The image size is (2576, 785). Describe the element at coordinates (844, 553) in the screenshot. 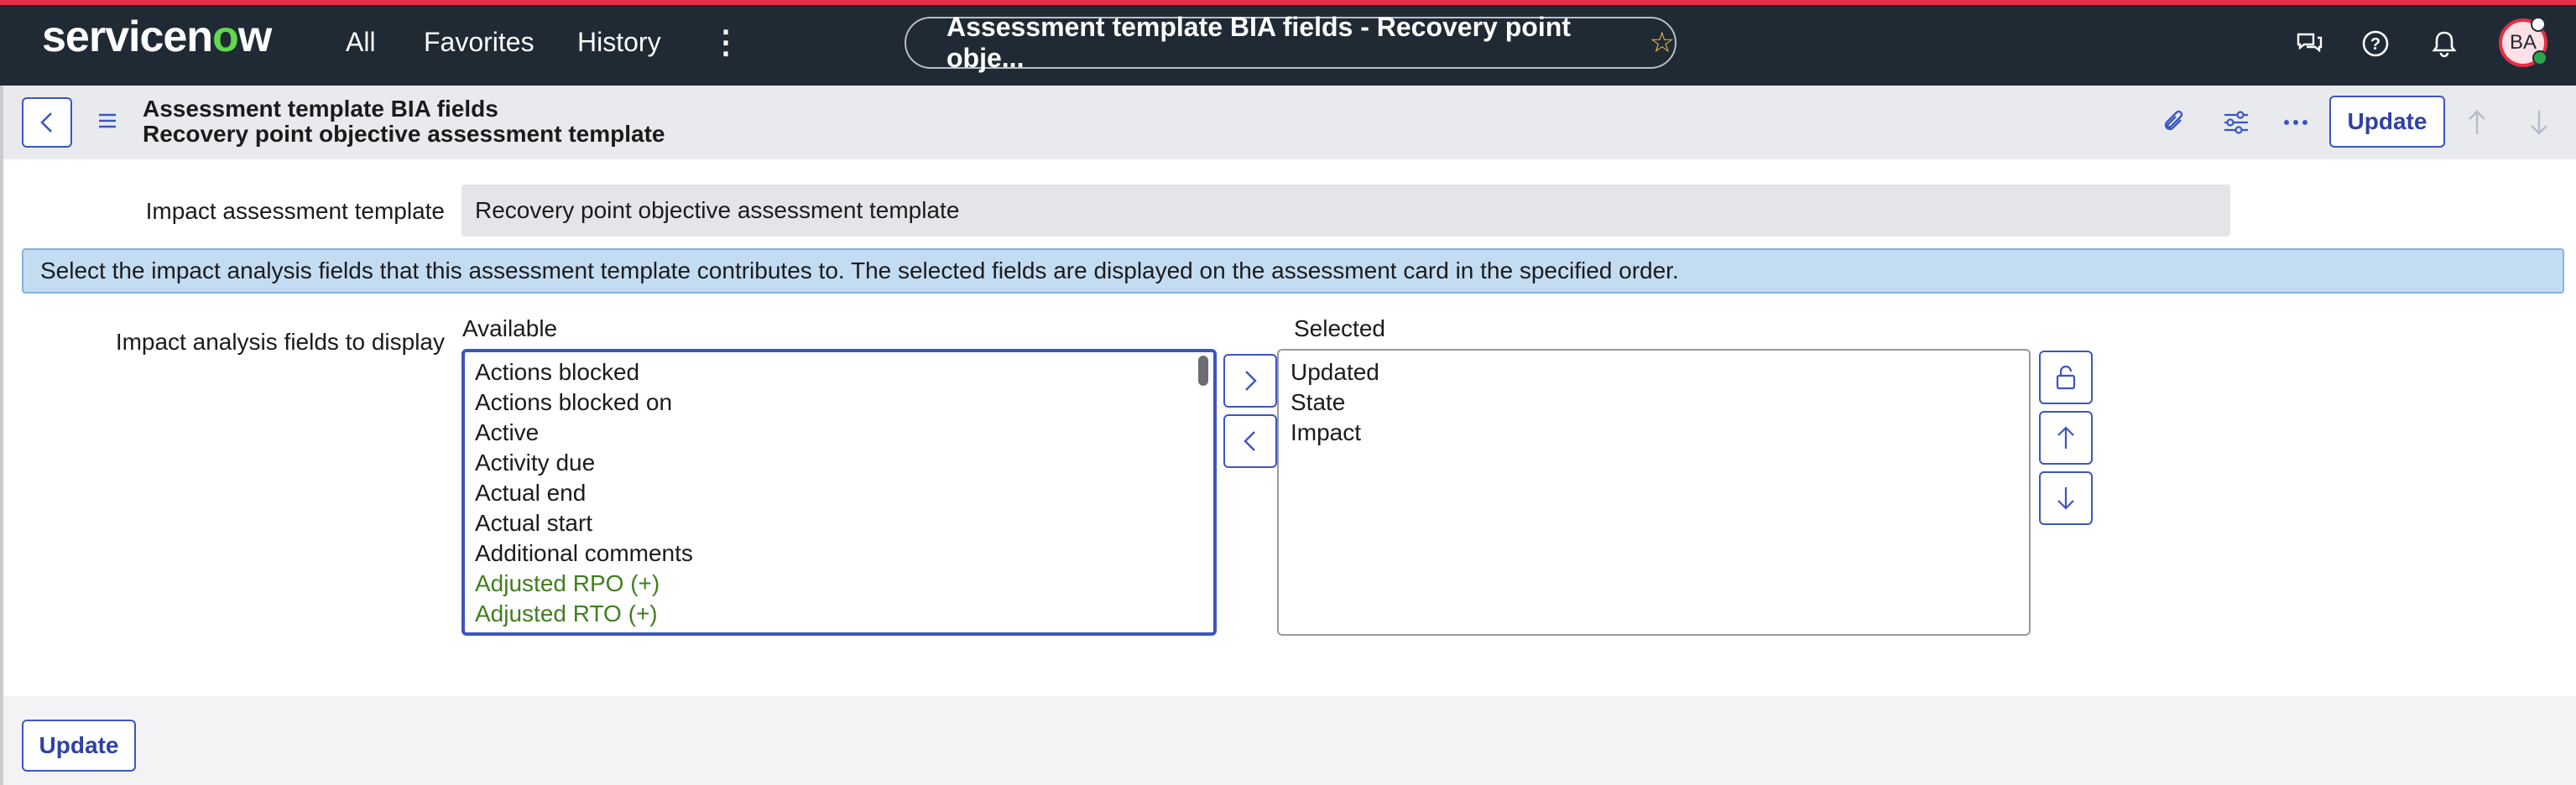

I see `available-option: Additional comments` at that location.